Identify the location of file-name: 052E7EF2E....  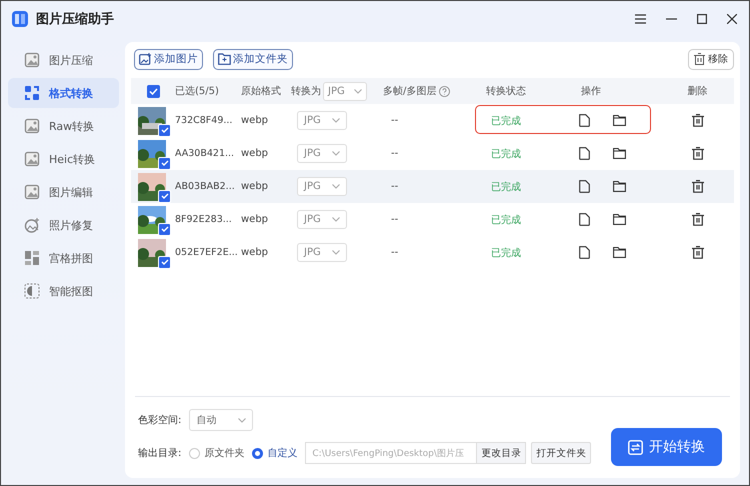
(206, 252).